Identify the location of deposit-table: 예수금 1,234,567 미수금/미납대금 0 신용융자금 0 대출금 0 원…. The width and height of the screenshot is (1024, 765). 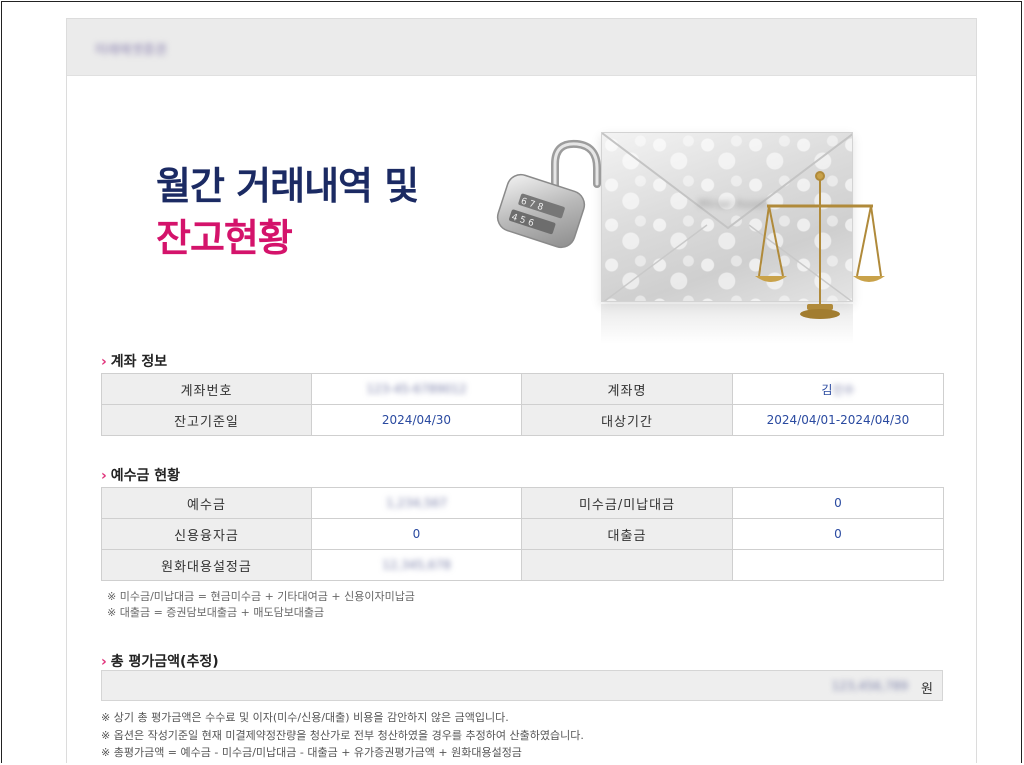
(522, 534).